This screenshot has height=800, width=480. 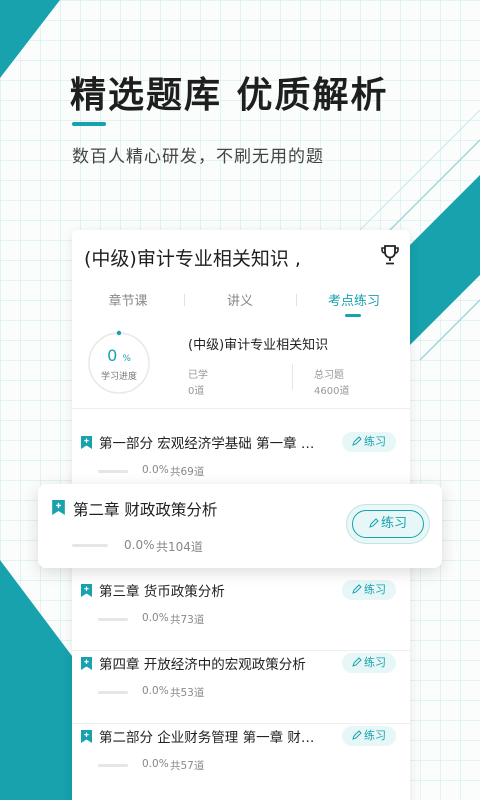 I want to click on chapter-total: 共69道, so click(x=187, y=472).